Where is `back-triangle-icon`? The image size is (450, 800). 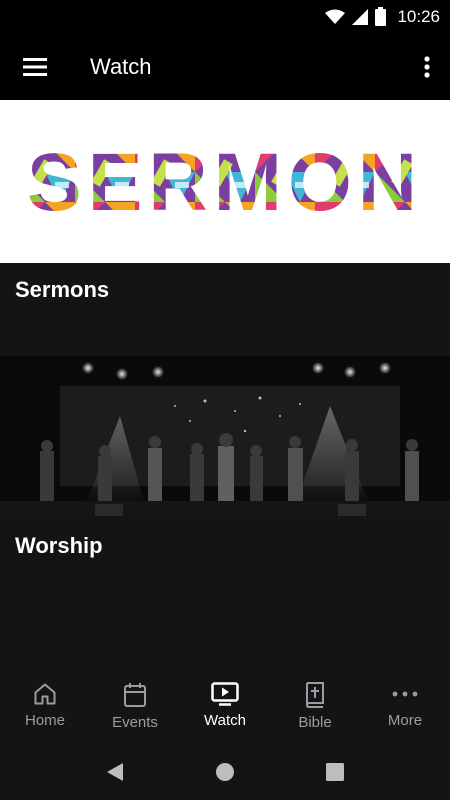 back-triangle-icon is located at coordinates (115, 772).